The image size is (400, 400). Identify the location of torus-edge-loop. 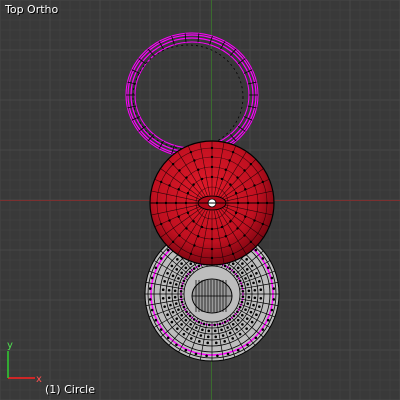
(192, 95).